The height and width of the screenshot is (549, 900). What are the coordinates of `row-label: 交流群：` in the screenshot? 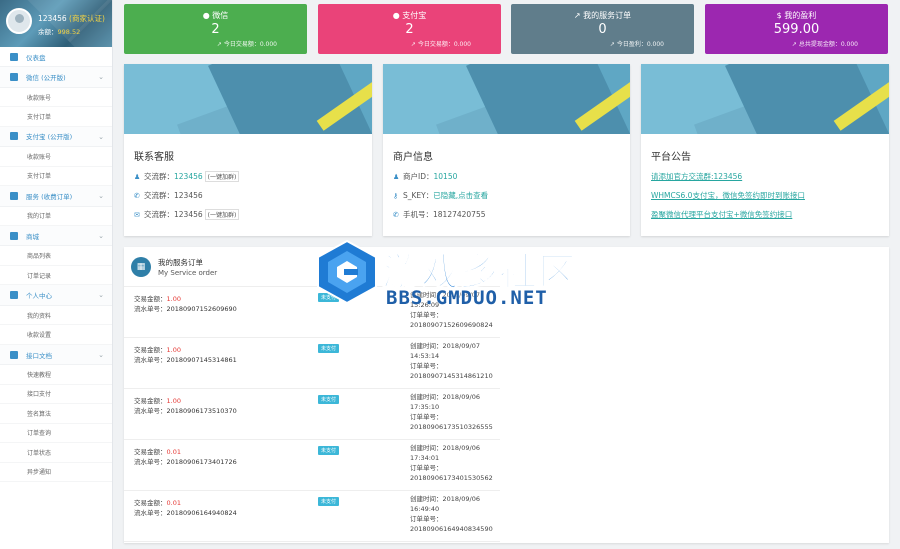 It's located at (159, 176).